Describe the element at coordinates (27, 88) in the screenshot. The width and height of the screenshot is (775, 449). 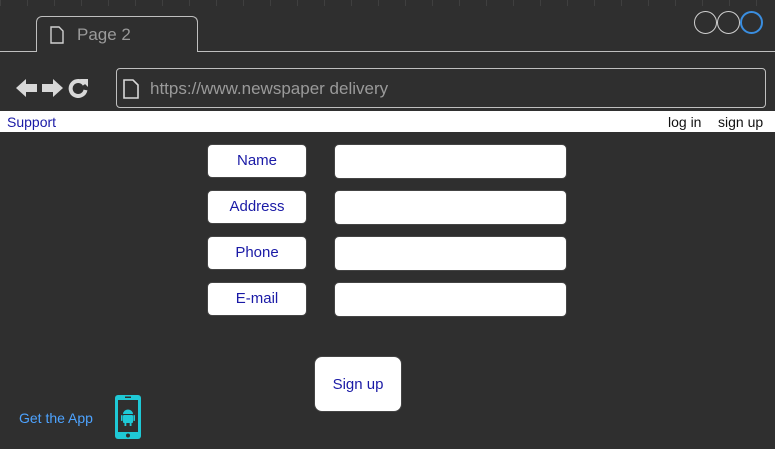
I see `back-arrow-icon` at that location.